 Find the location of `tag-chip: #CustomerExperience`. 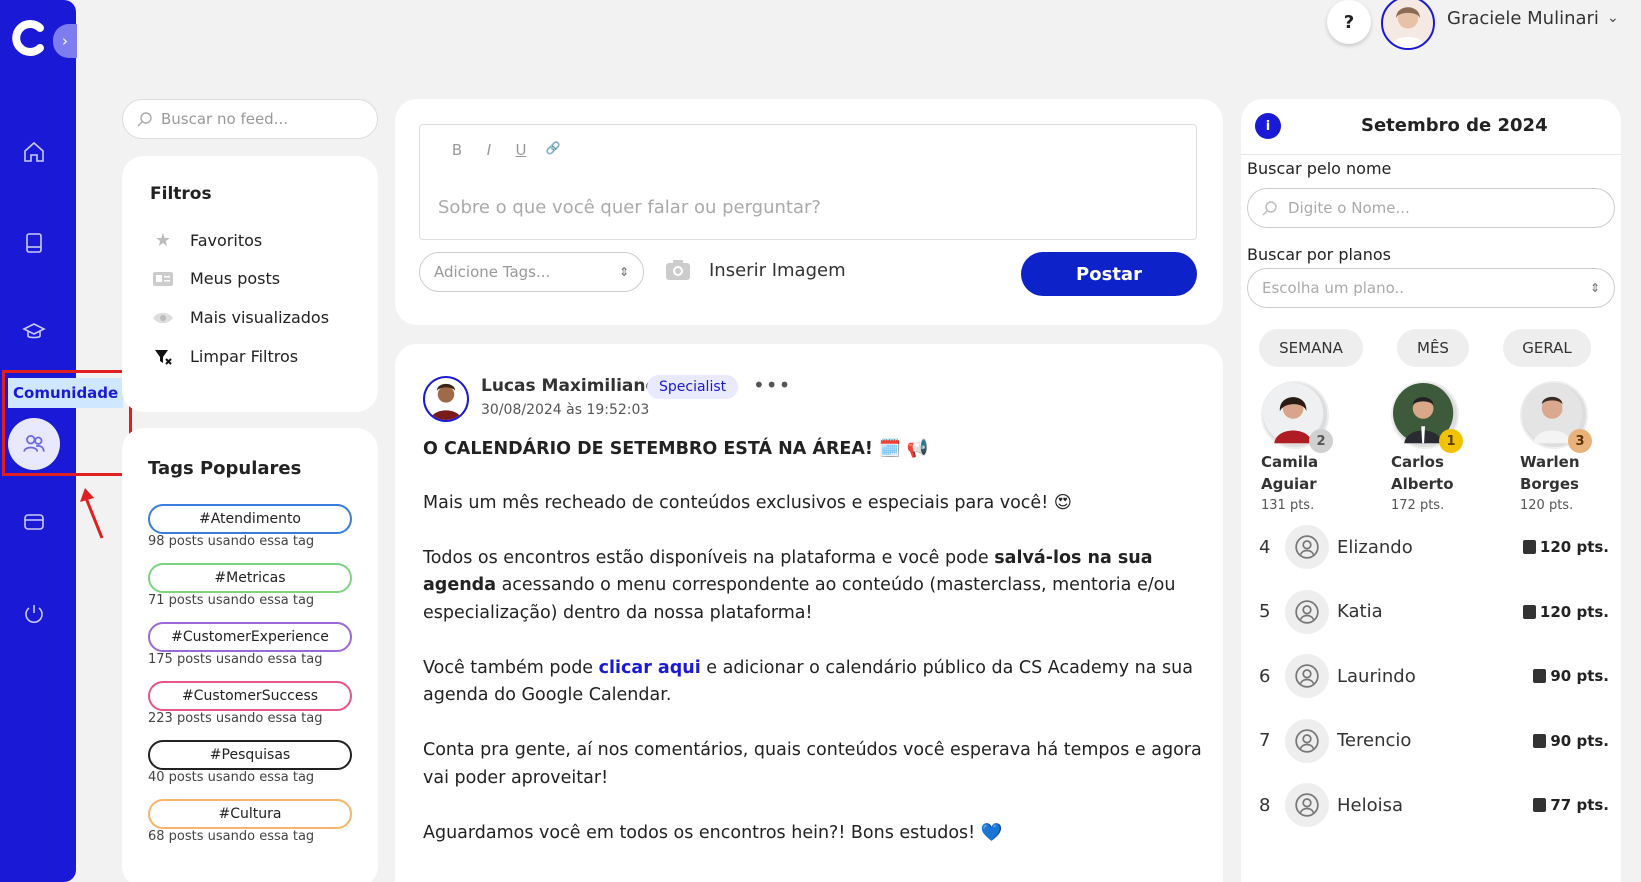

tag-chip: #CustomerExperience is located at coordinates (250, 637).